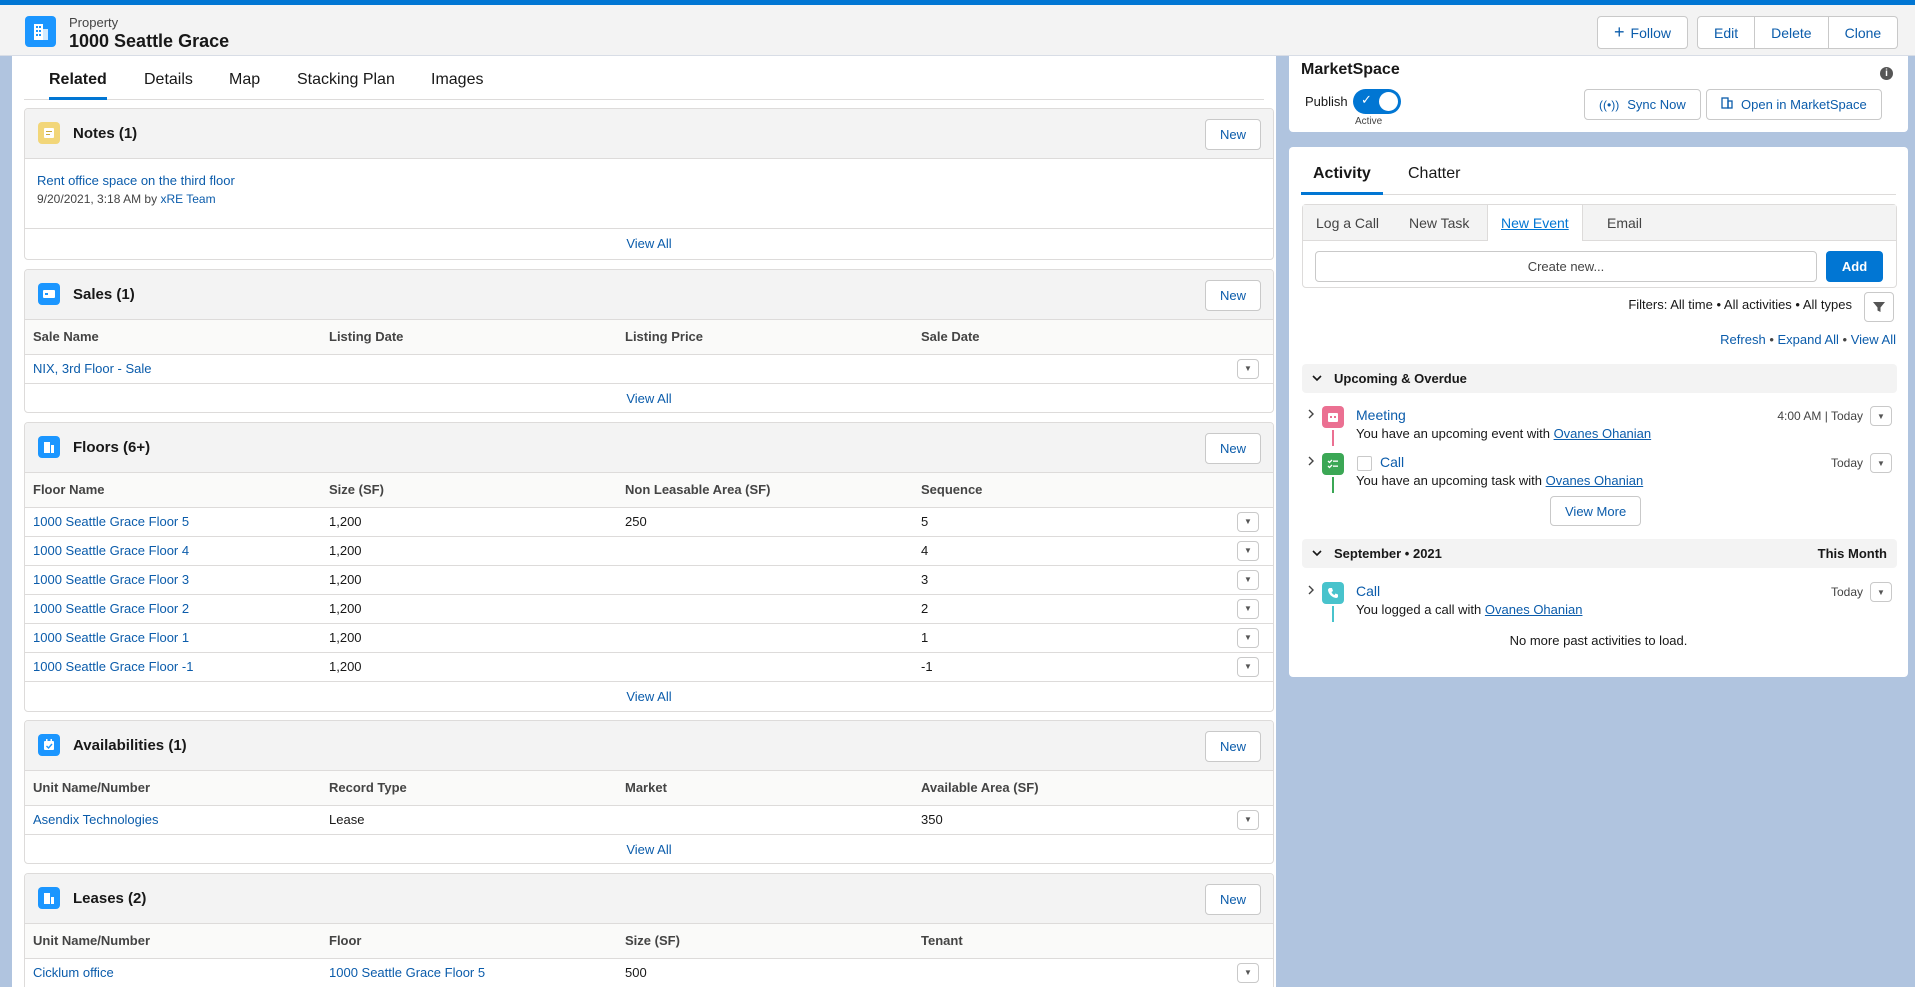 This screenshot has height=987, width=1915. I want to click on tab-details: Details, so click(168, 85).